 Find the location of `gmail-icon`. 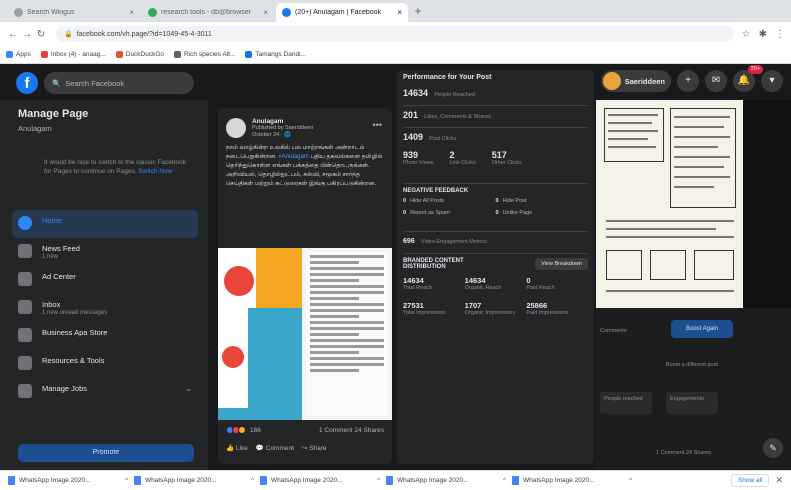

gmail-icon is located at coordinates (44, 54).